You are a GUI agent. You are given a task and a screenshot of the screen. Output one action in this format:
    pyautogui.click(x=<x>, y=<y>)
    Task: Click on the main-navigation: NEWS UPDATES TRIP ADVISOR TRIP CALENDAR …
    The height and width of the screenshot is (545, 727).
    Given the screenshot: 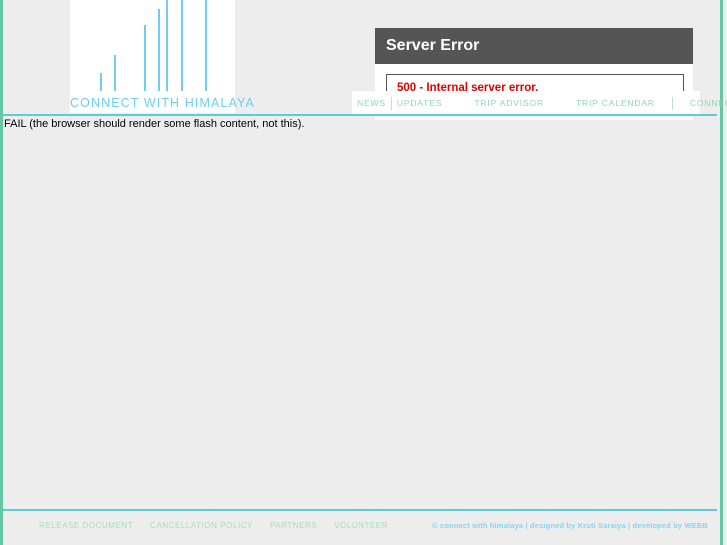 What is the action you would take?
    pyautogui.click(x=539, y=103)
    